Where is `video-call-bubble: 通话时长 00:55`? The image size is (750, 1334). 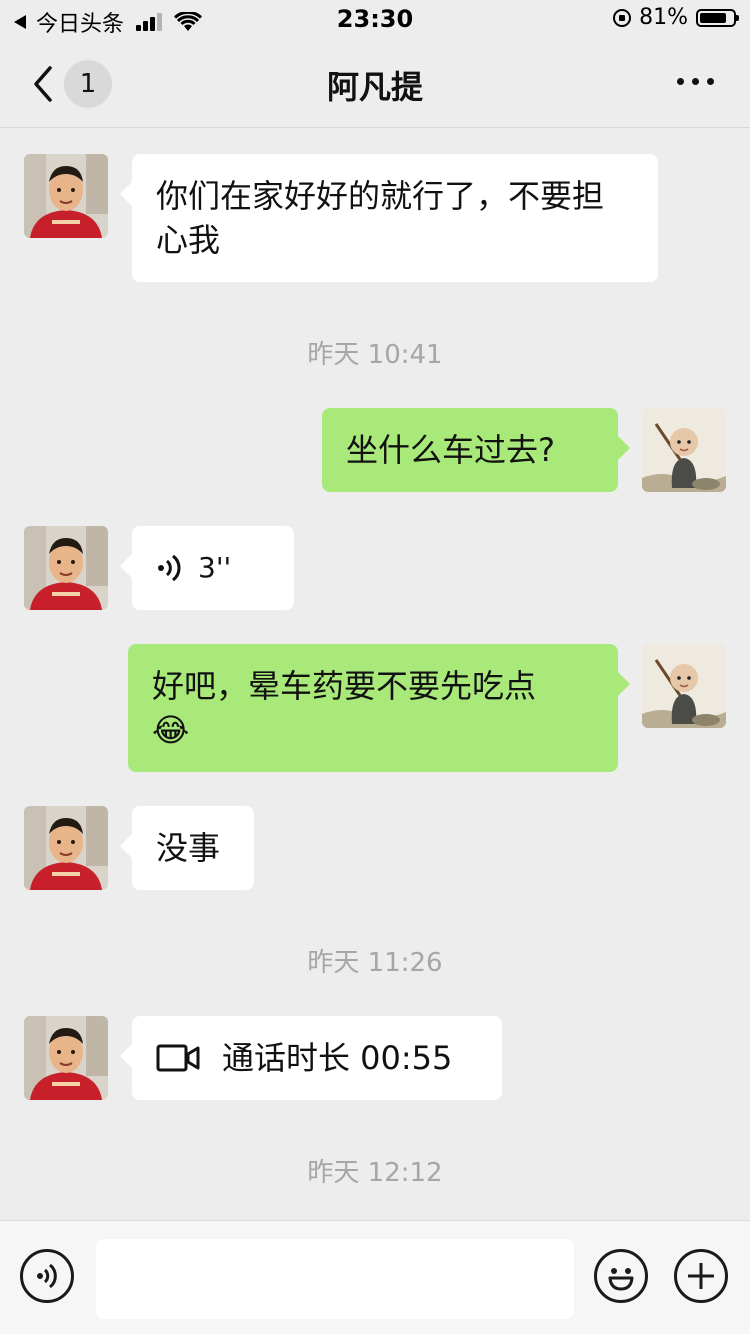
video-call-bubble: 通话时长 00:55 is located at coordinates (311, 1058).